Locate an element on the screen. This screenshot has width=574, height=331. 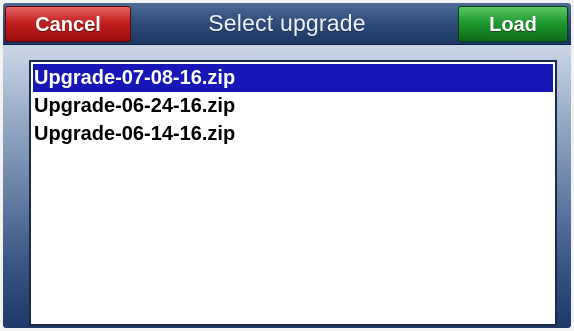
title-bar: Select upgrade Cancel Load is located at coordinates (287, 24).